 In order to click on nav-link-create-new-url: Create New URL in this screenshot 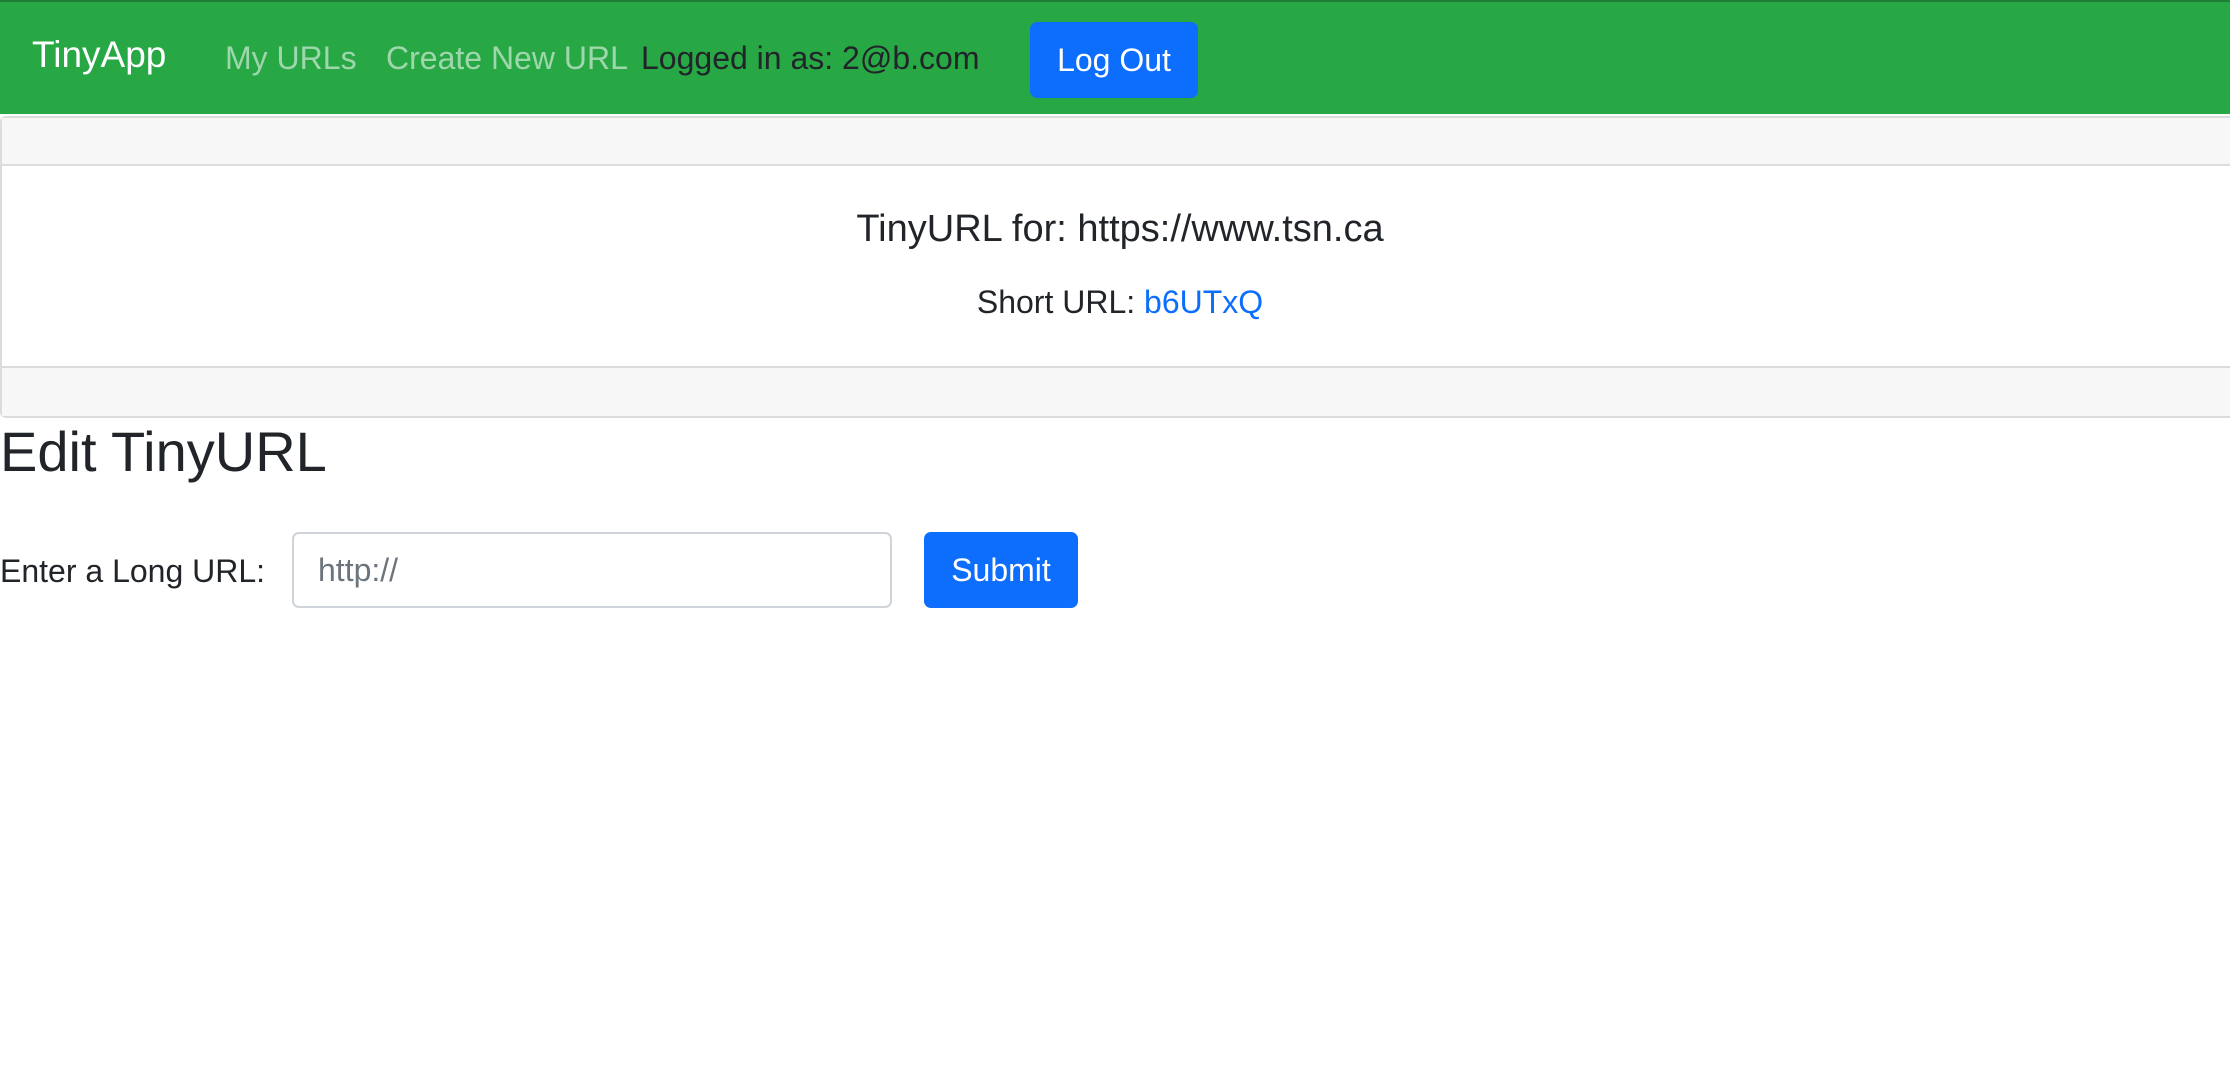, I will do `click(507, 58)`.